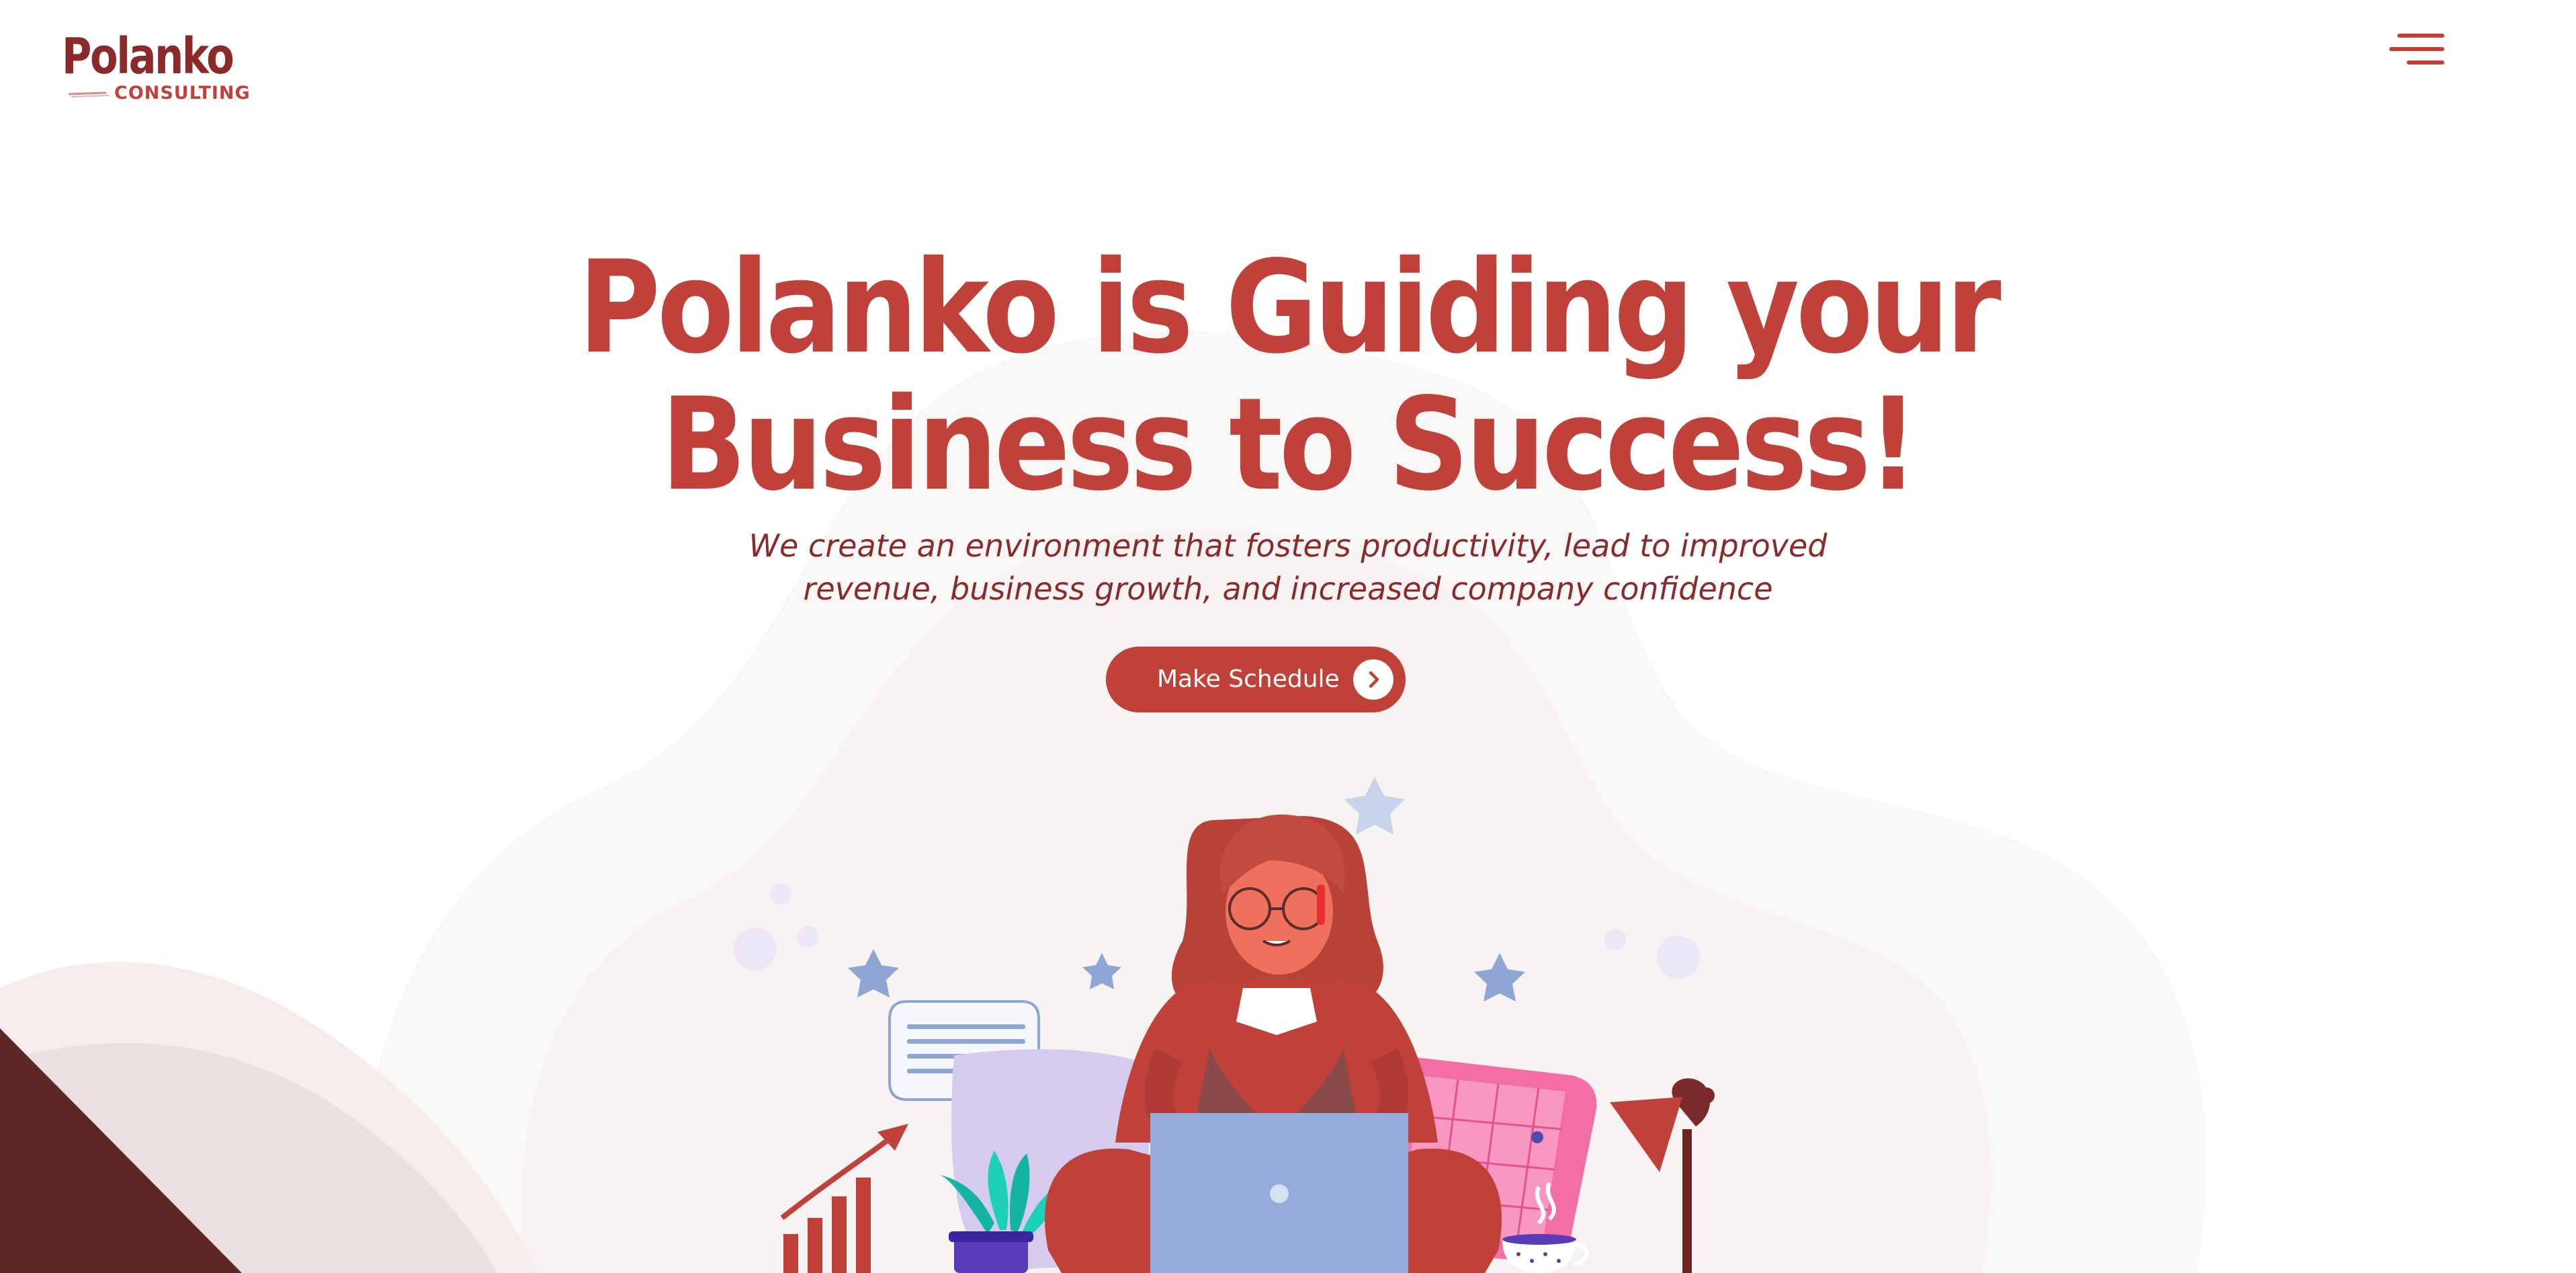 Image resolution: width=2576 pixels, height=1273 pixels. Describe the element at coordinates (1373, 679) in the screenshot. I see `chevron-right-icon` at that location.